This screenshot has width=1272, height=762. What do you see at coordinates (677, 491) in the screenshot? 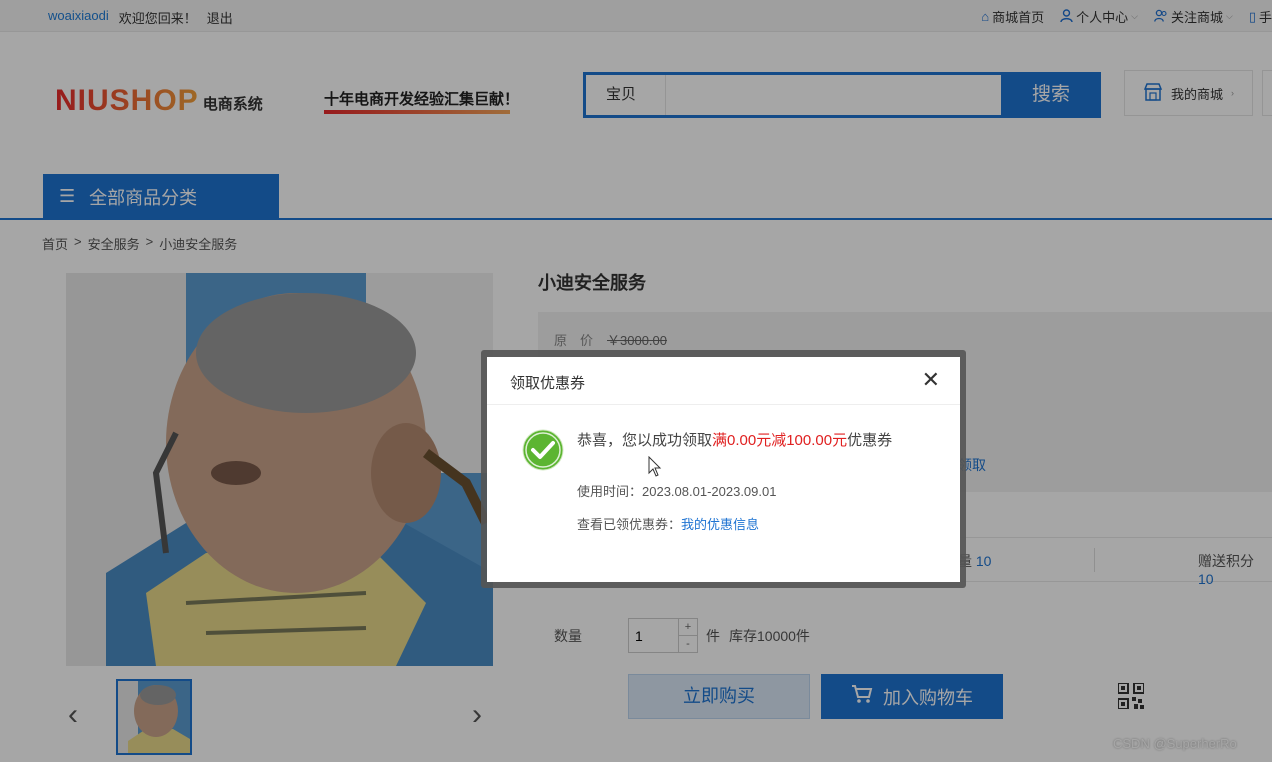
I see `use-time: 使用时间：2023.08.01-2023.09.01` at bounding box center [677, 491].